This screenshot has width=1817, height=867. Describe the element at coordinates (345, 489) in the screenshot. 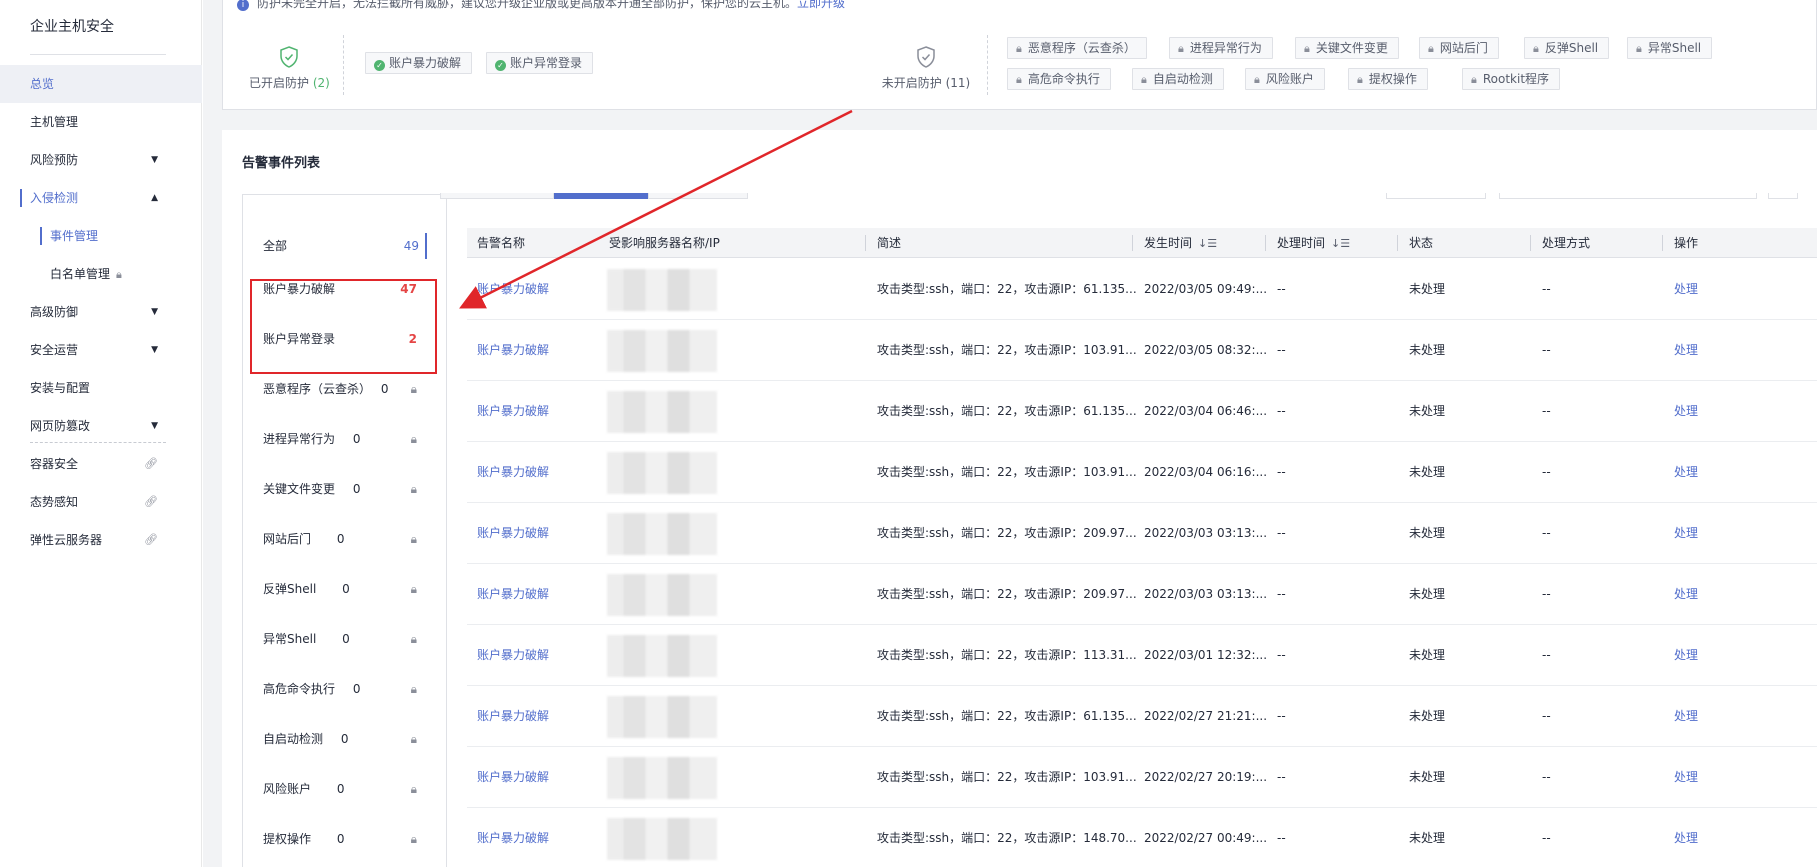

I see `category-file-change: 关键文件变更 0 🔒︎` at that location.